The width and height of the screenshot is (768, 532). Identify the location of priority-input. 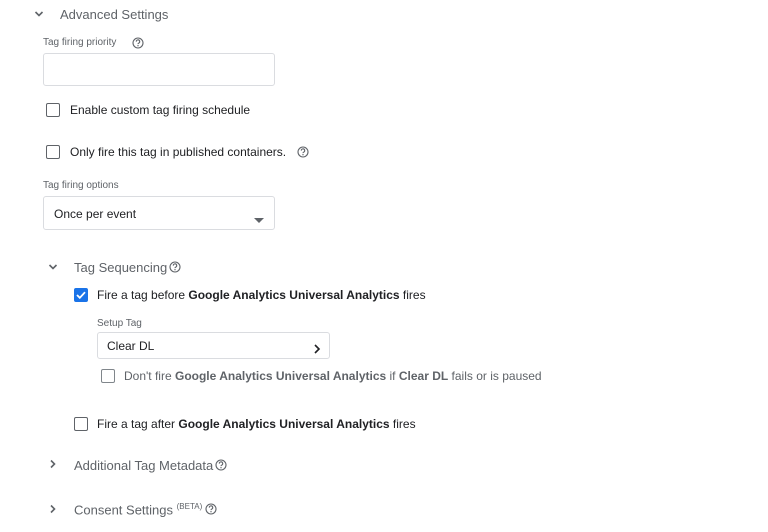
(159, 69).